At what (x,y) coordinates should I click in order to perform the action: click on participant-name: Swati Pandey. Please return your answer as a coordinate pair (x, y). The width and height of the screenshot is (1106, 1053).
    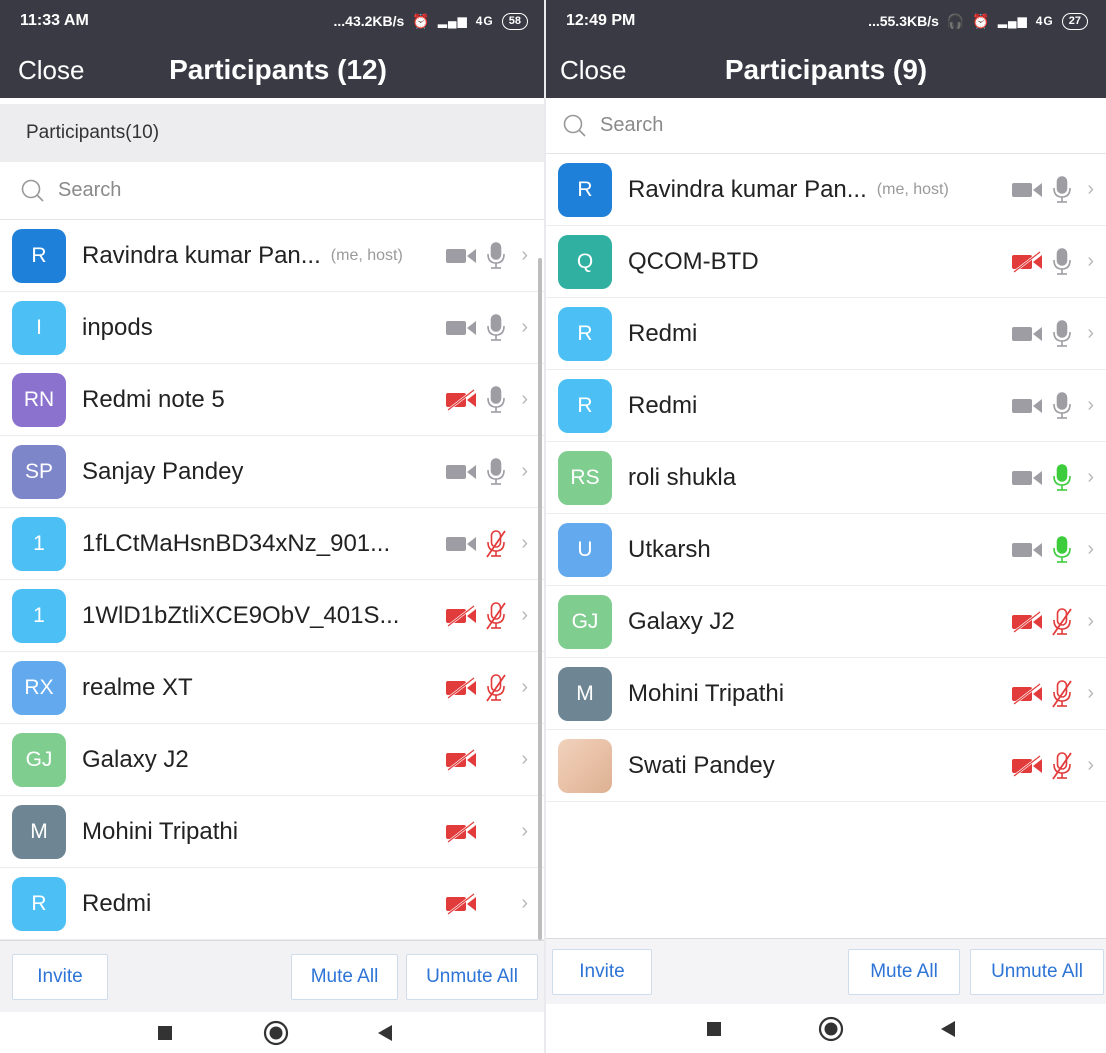
    Looking at the image, I should click on (701, 765).